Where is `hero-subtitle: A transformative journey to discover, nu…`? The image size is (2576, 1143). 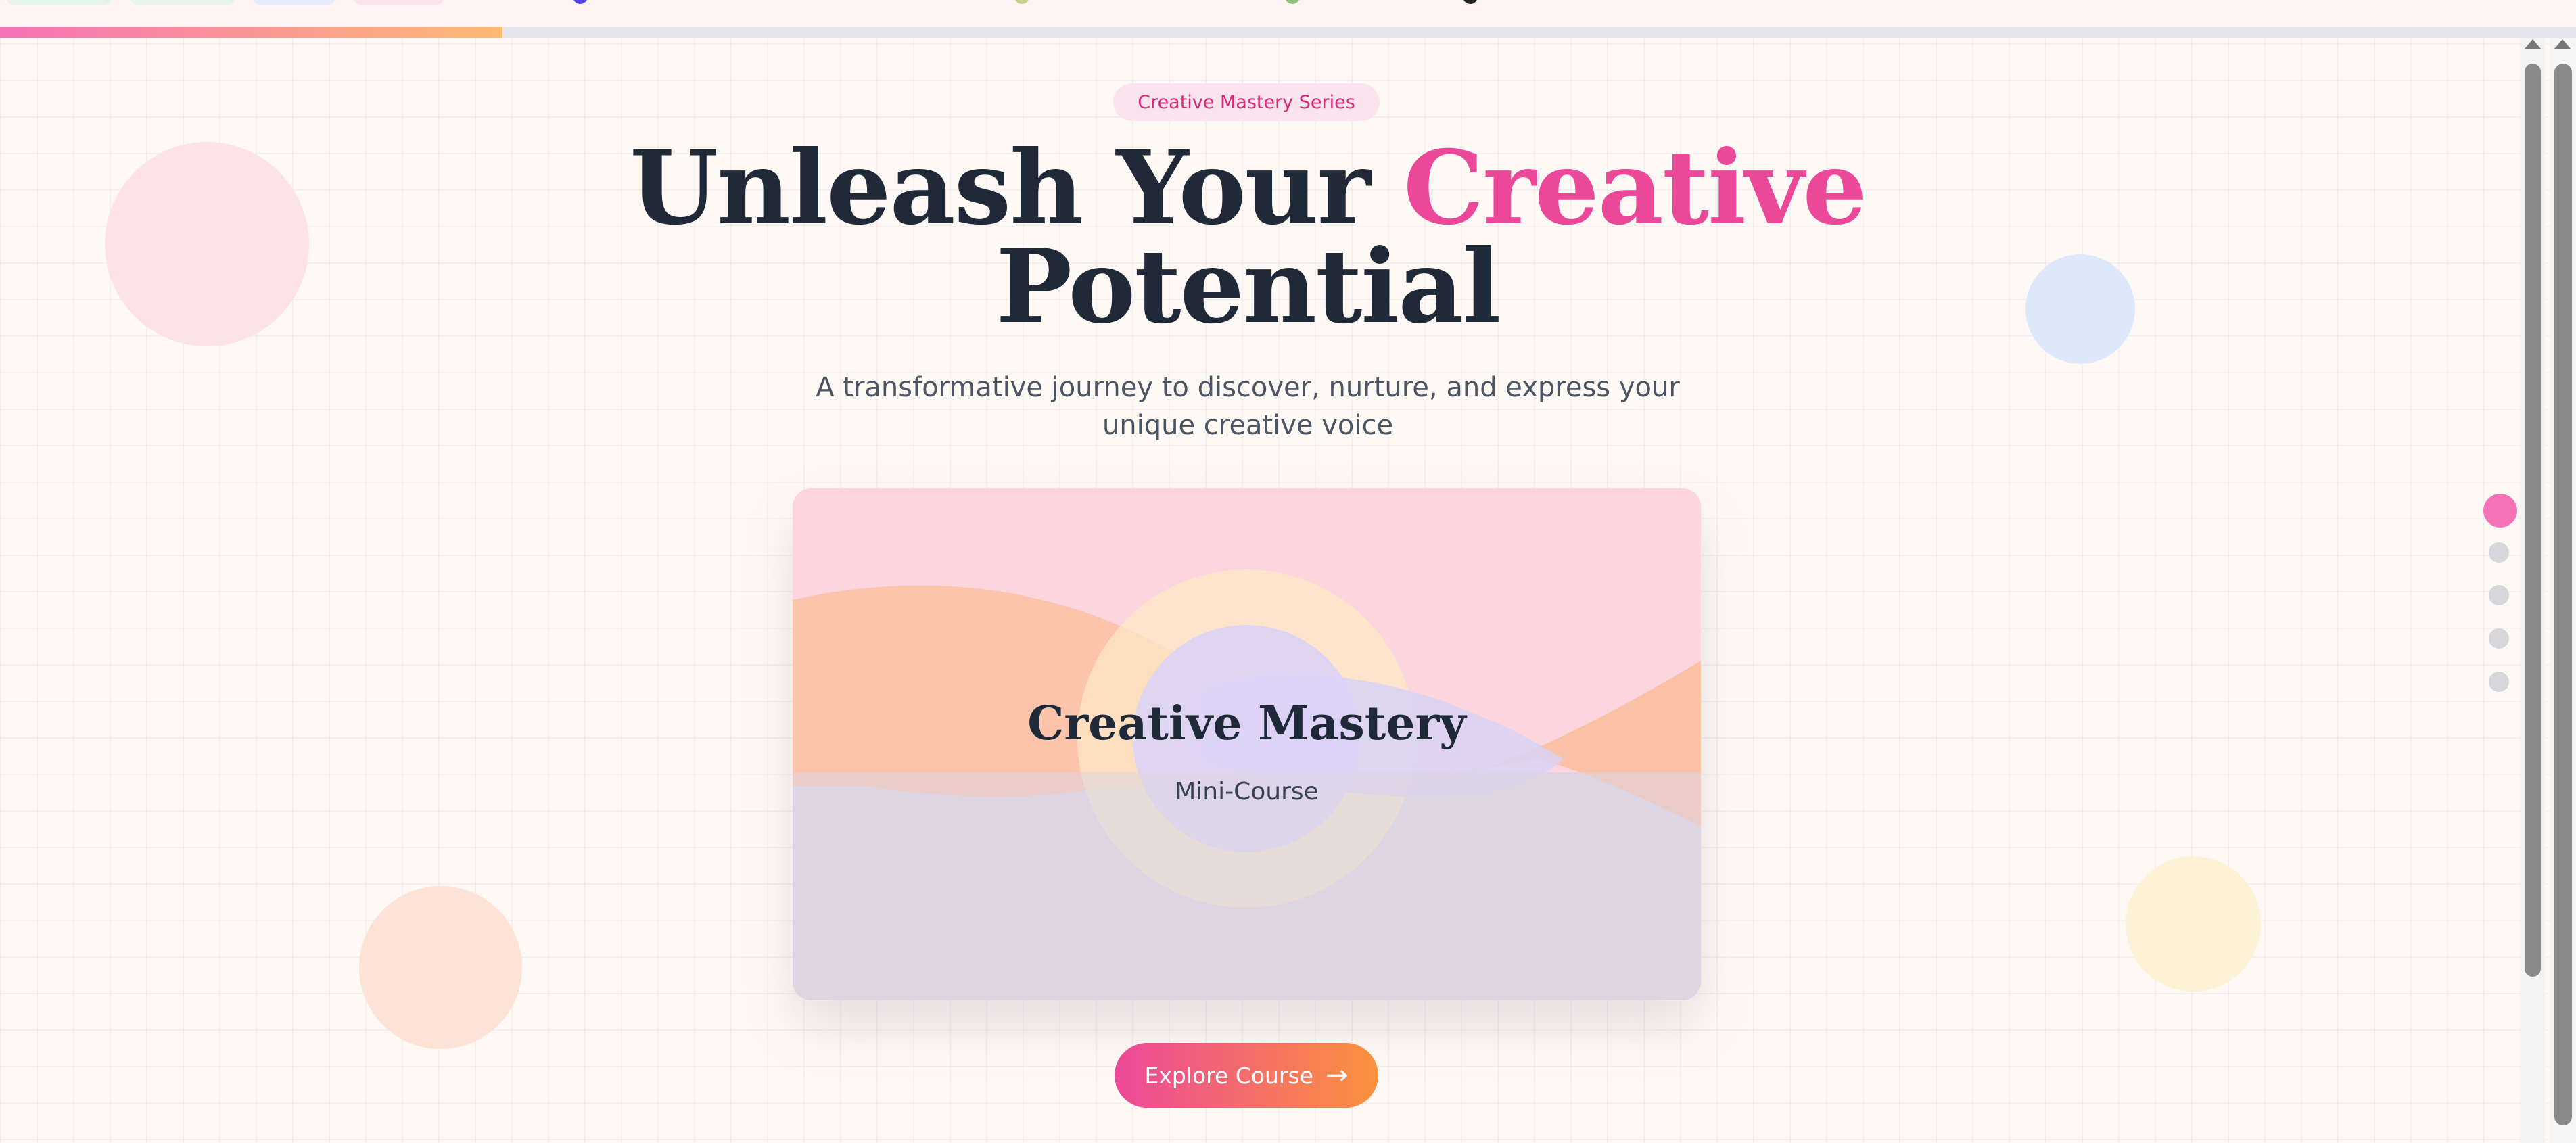 hero-subtitle: A transformative journey to discover, nu… is located at coordinates (1248, 406).